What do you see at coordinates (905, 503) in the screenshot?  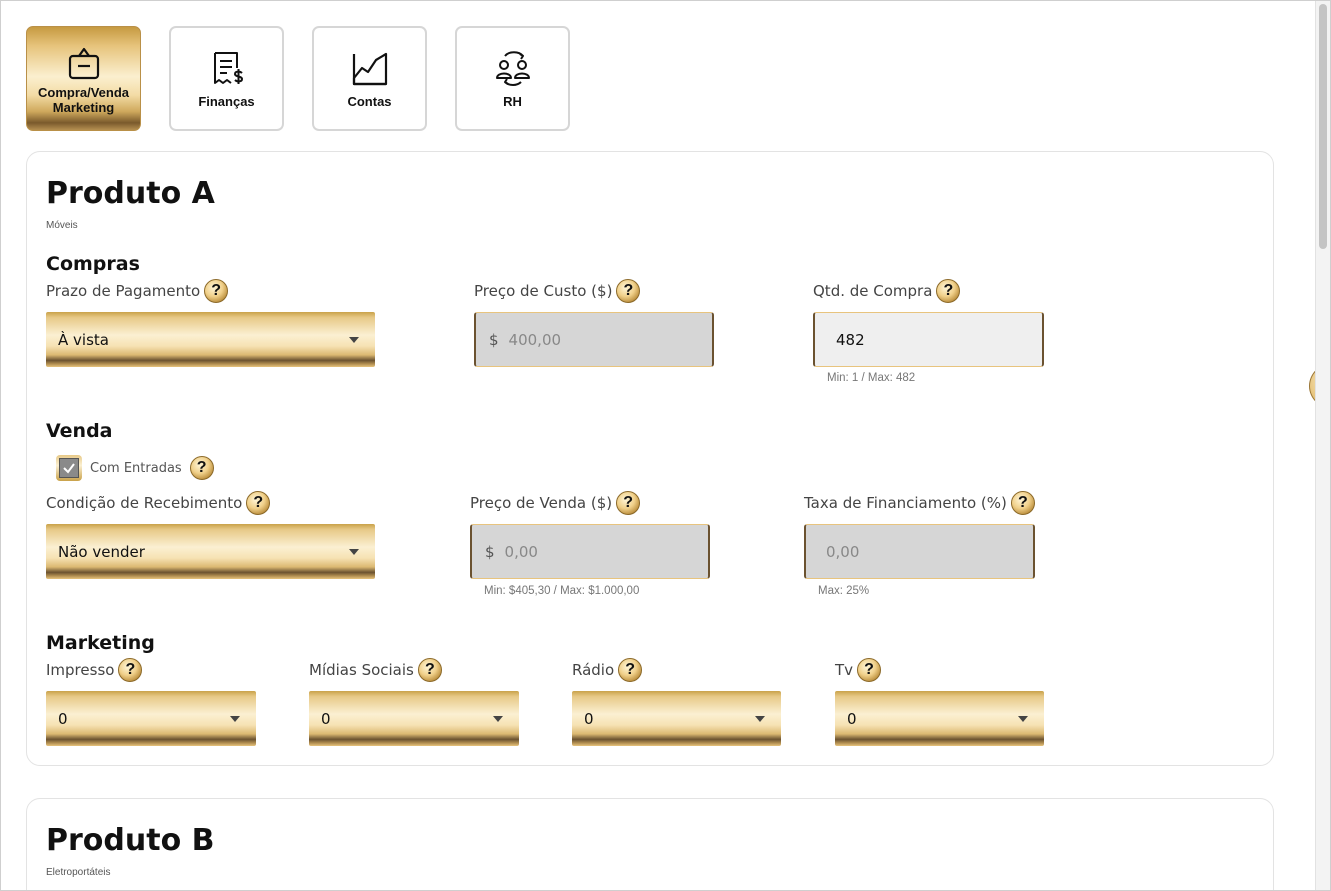 I see `label-text: Taxa de Financiamento (%)` at bounding box center [905, 503].